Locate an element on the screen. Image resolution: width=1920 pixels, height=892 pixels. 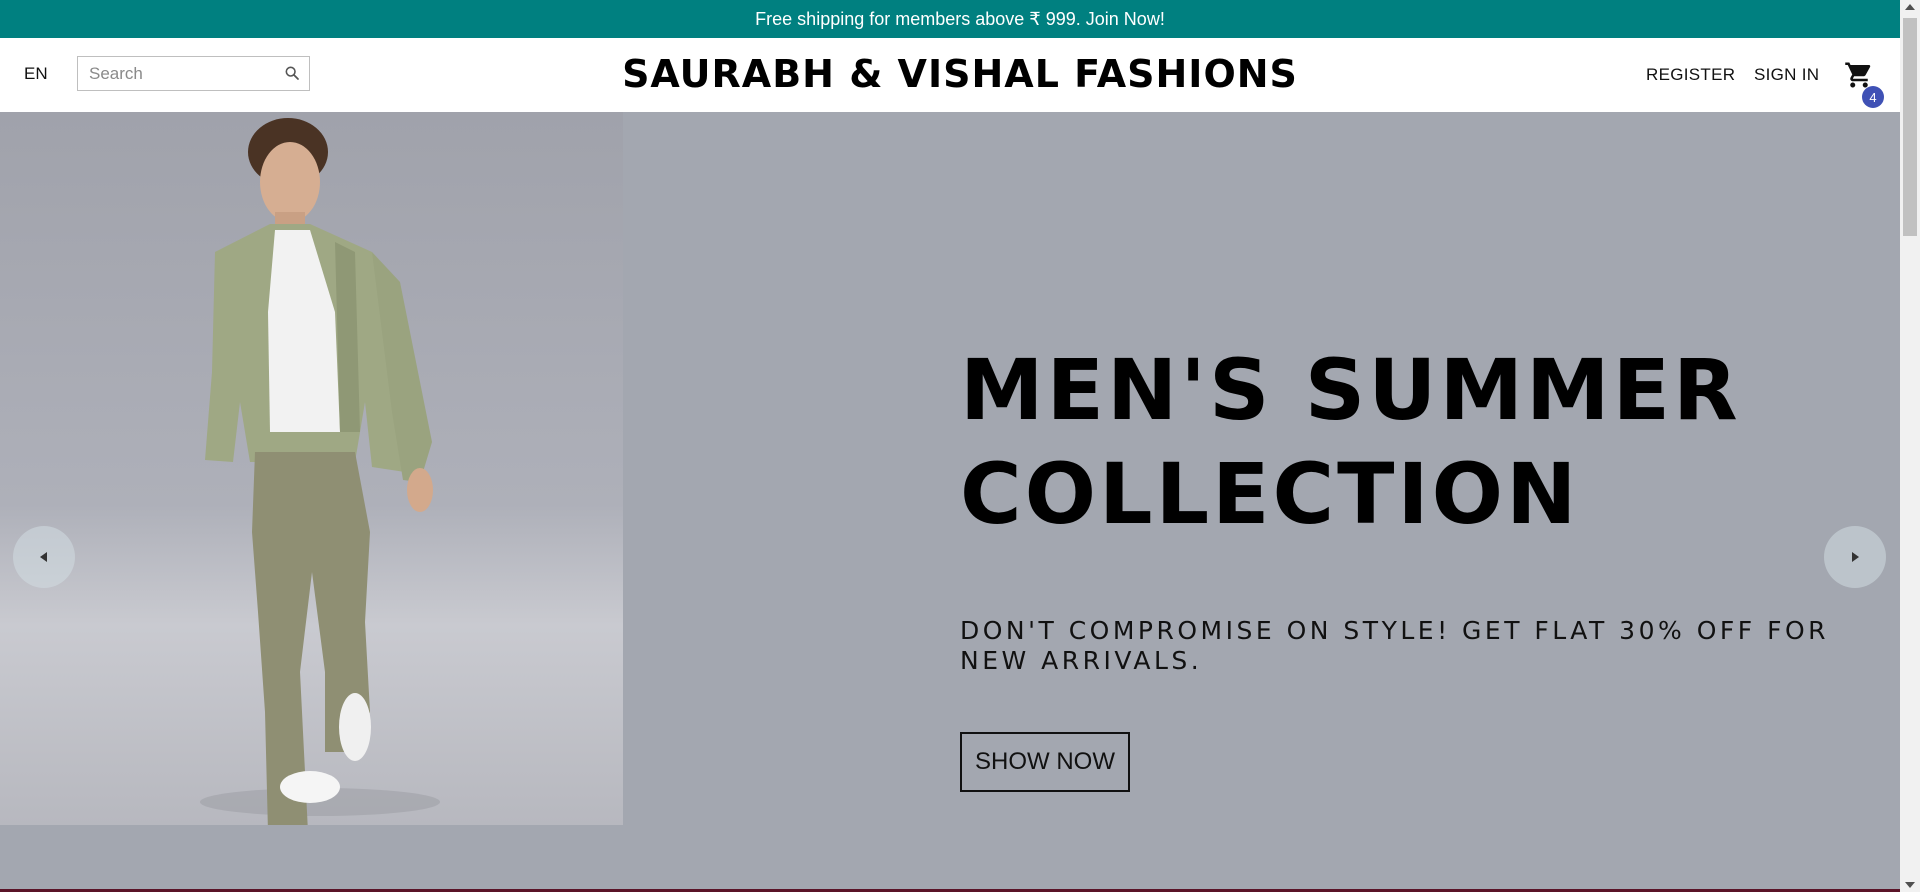
slider-prev-button is located at coordinates (44, 557).